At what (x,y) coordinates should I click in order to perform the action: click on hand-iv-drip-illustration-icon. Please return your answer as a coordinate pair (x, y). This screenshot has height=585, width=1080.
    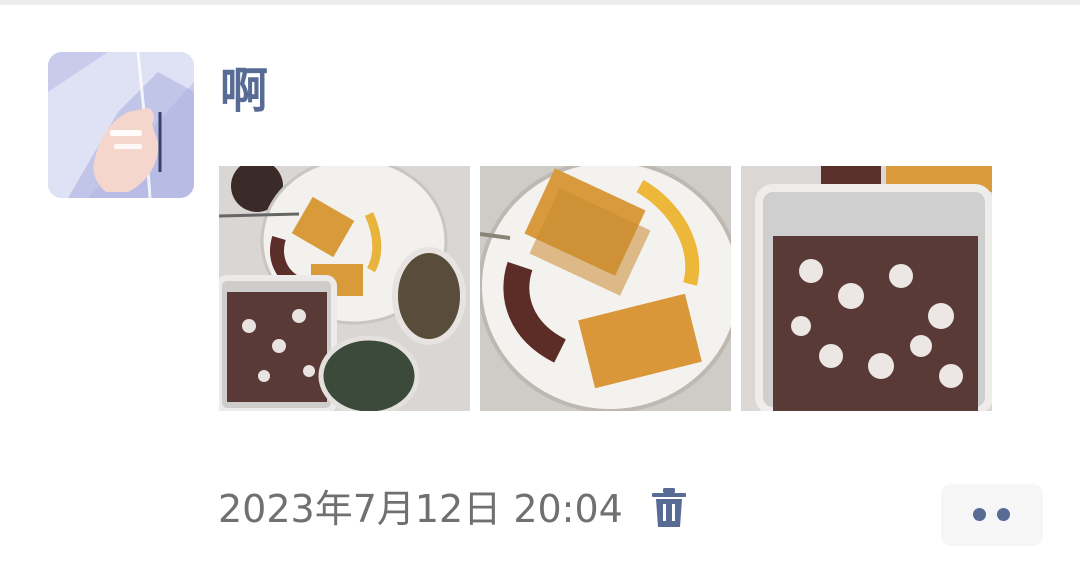
    Looking at the image, I should click on (121, 125).